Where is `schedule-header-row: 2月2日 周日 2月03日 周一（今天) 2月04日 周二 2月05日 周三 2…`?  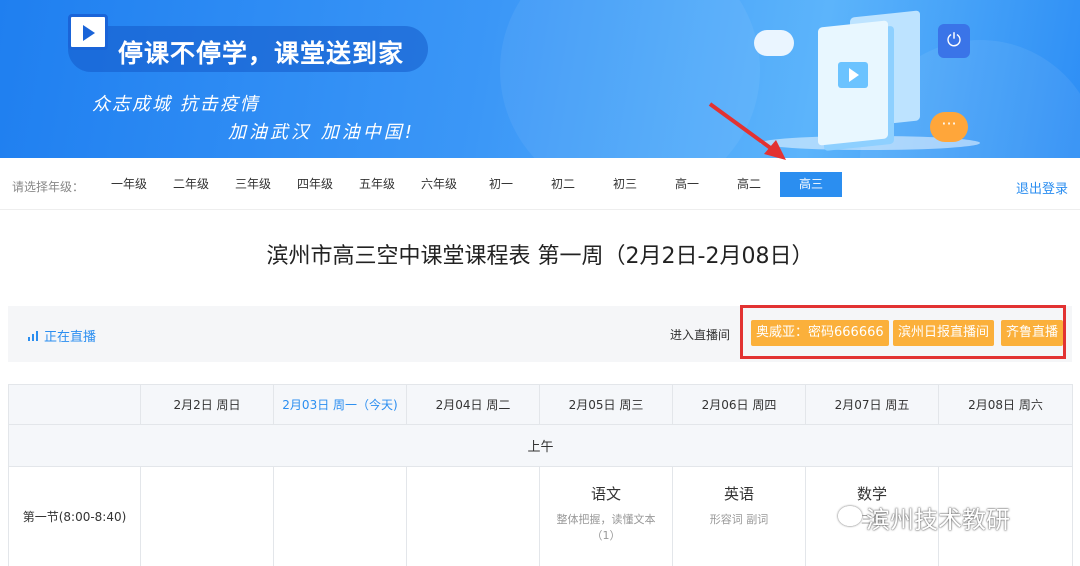 schedule-header-row: 2月2日 周日 2月03日 周一（今天) 2月04日 周二 2月05日 周三 2… is located at coordinates (540, 404).